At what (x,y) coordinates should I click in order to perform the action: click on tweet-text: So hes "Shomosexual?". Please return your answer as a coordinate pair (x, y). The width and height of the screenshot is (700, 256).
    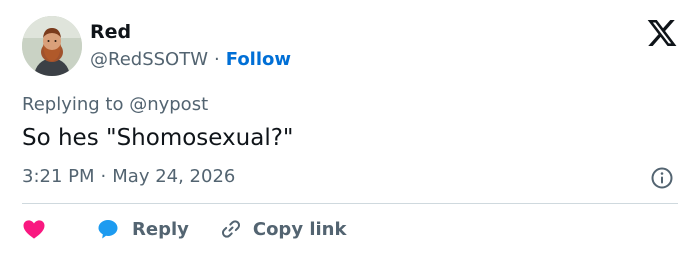
    Looking at the image, I should click on (158, 138).